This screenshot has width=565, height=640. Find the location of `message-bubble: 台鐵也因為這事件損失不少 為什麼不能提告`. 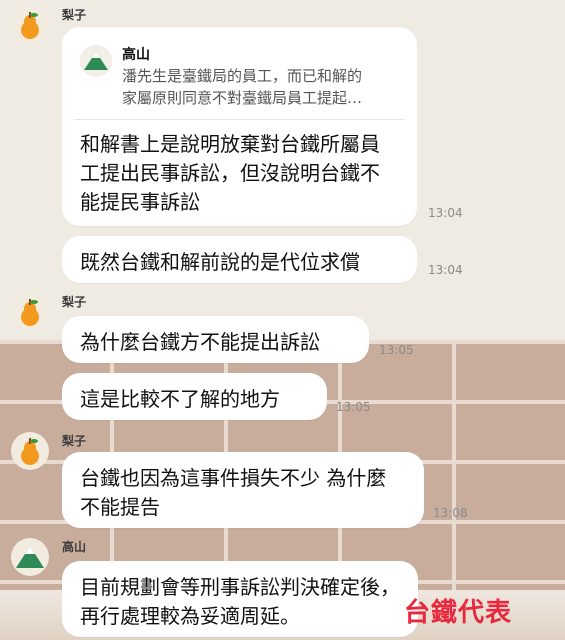

message-bubble: 台鐵也因為這事件損失不少 為什麼不能提告 is located at coordinates (243, 490).